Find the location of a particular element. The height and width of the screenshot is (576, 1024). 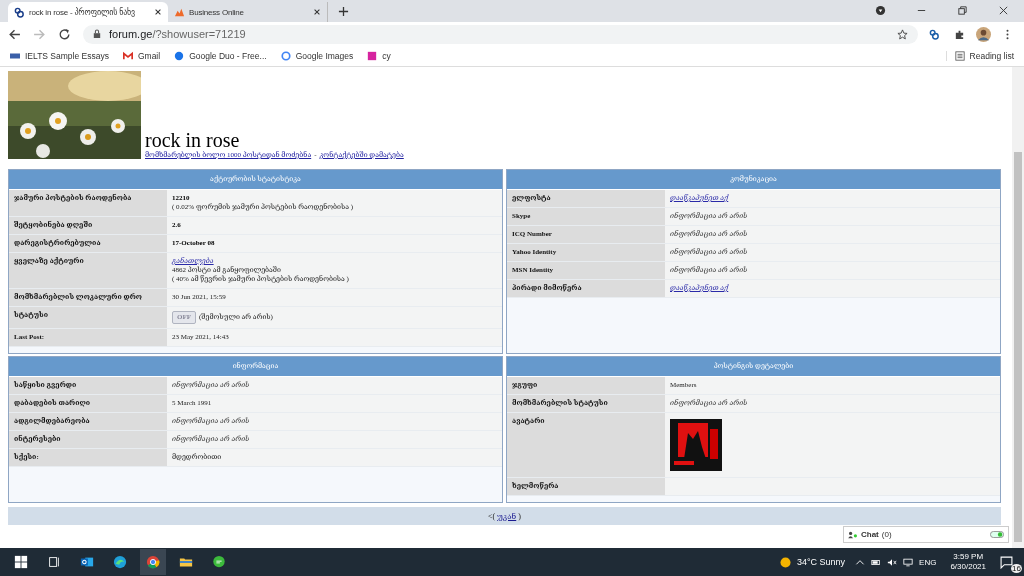

toggle-icon is located at coordinates (997, 534).